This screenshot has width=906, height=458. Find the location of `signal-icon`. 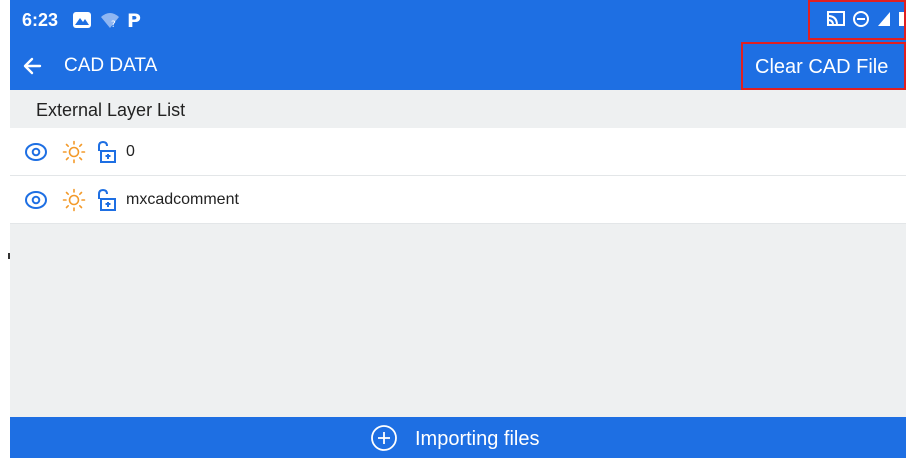

signal-icon is located at coordinates (884, 19).